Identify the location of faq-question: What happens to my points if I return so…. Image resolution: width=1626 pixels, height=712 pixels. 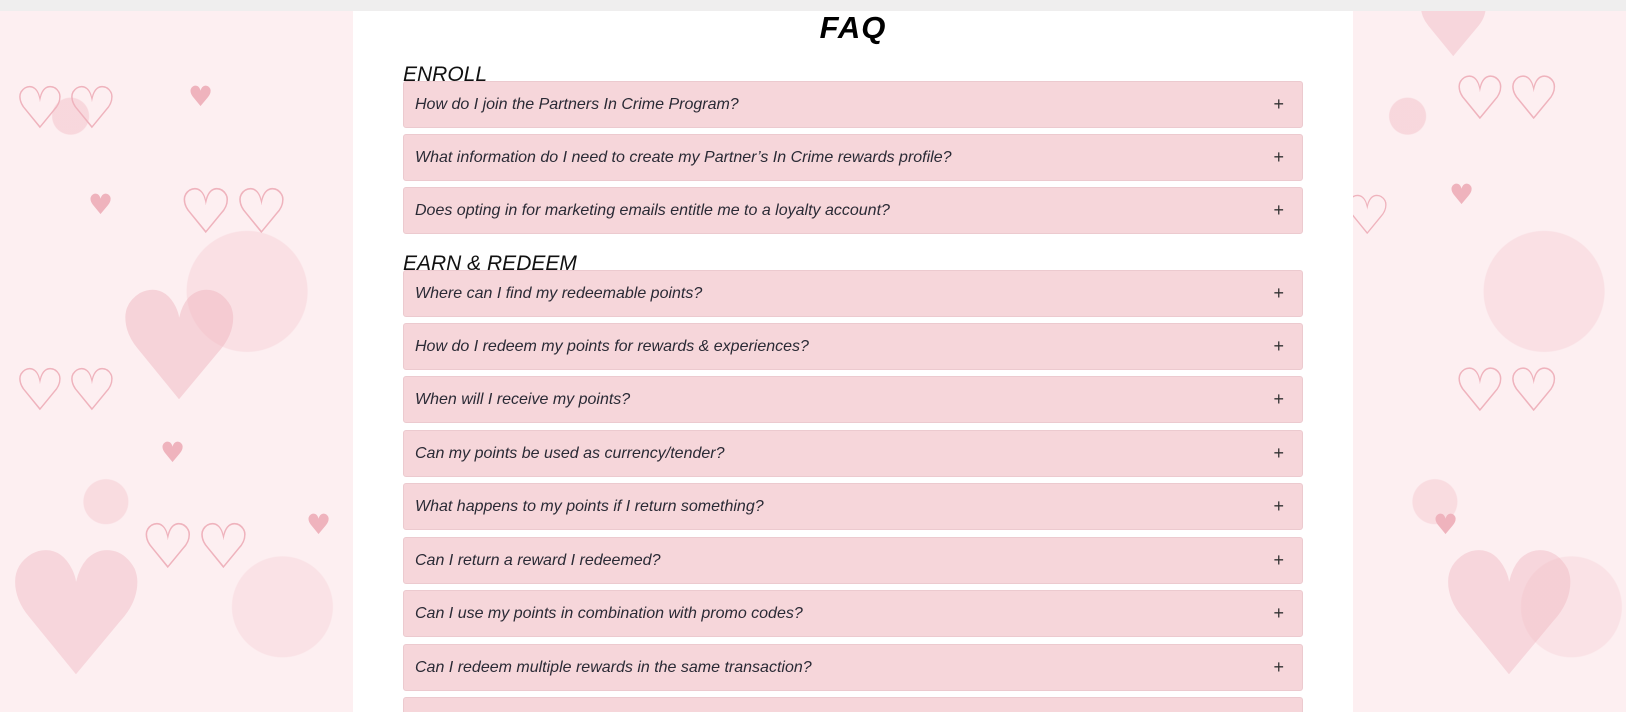
(589, 506).